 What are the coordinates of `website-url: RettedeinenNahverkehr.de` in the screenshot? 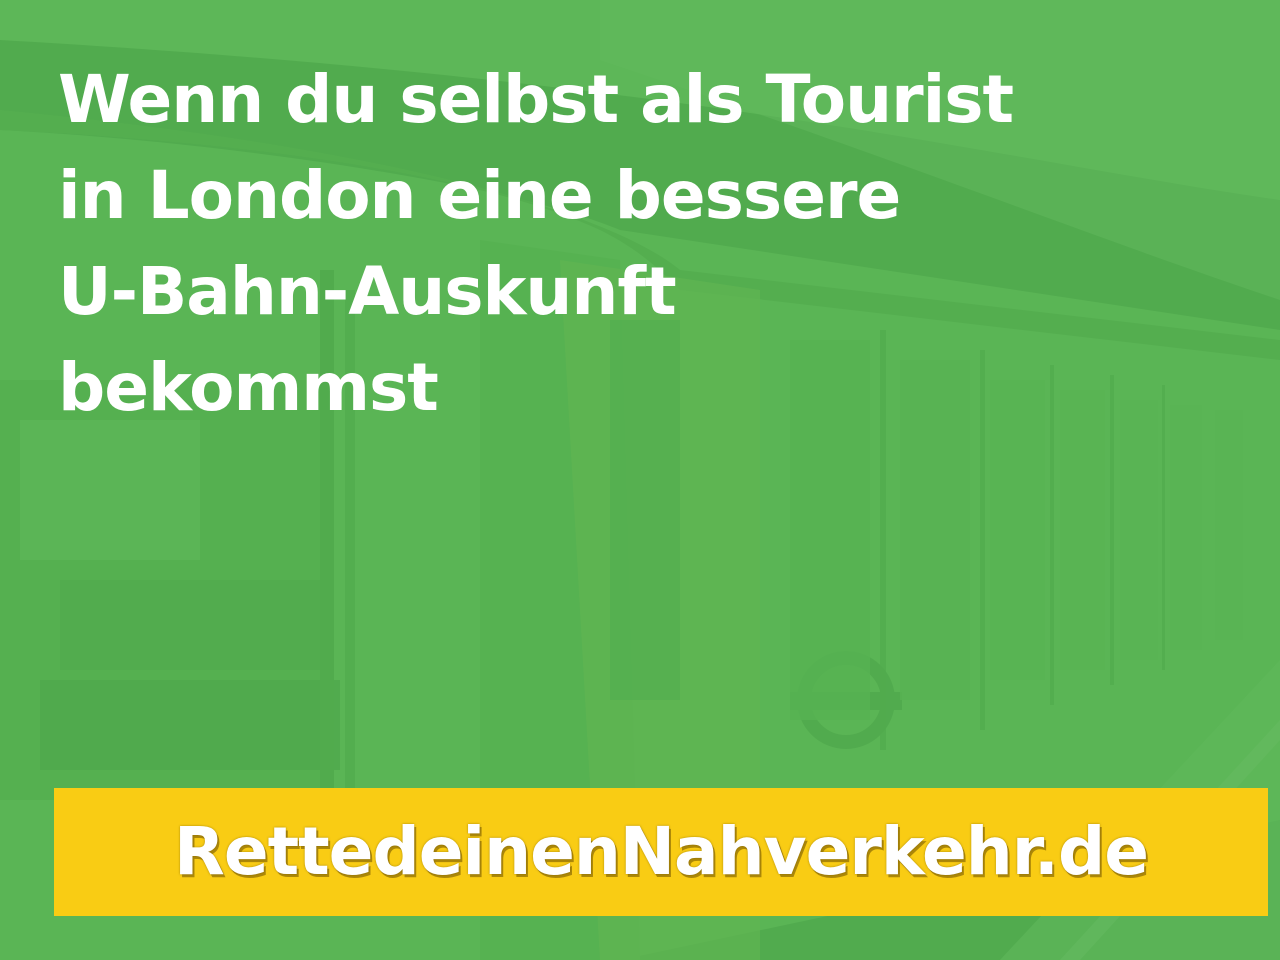 It's located at (661, 851).